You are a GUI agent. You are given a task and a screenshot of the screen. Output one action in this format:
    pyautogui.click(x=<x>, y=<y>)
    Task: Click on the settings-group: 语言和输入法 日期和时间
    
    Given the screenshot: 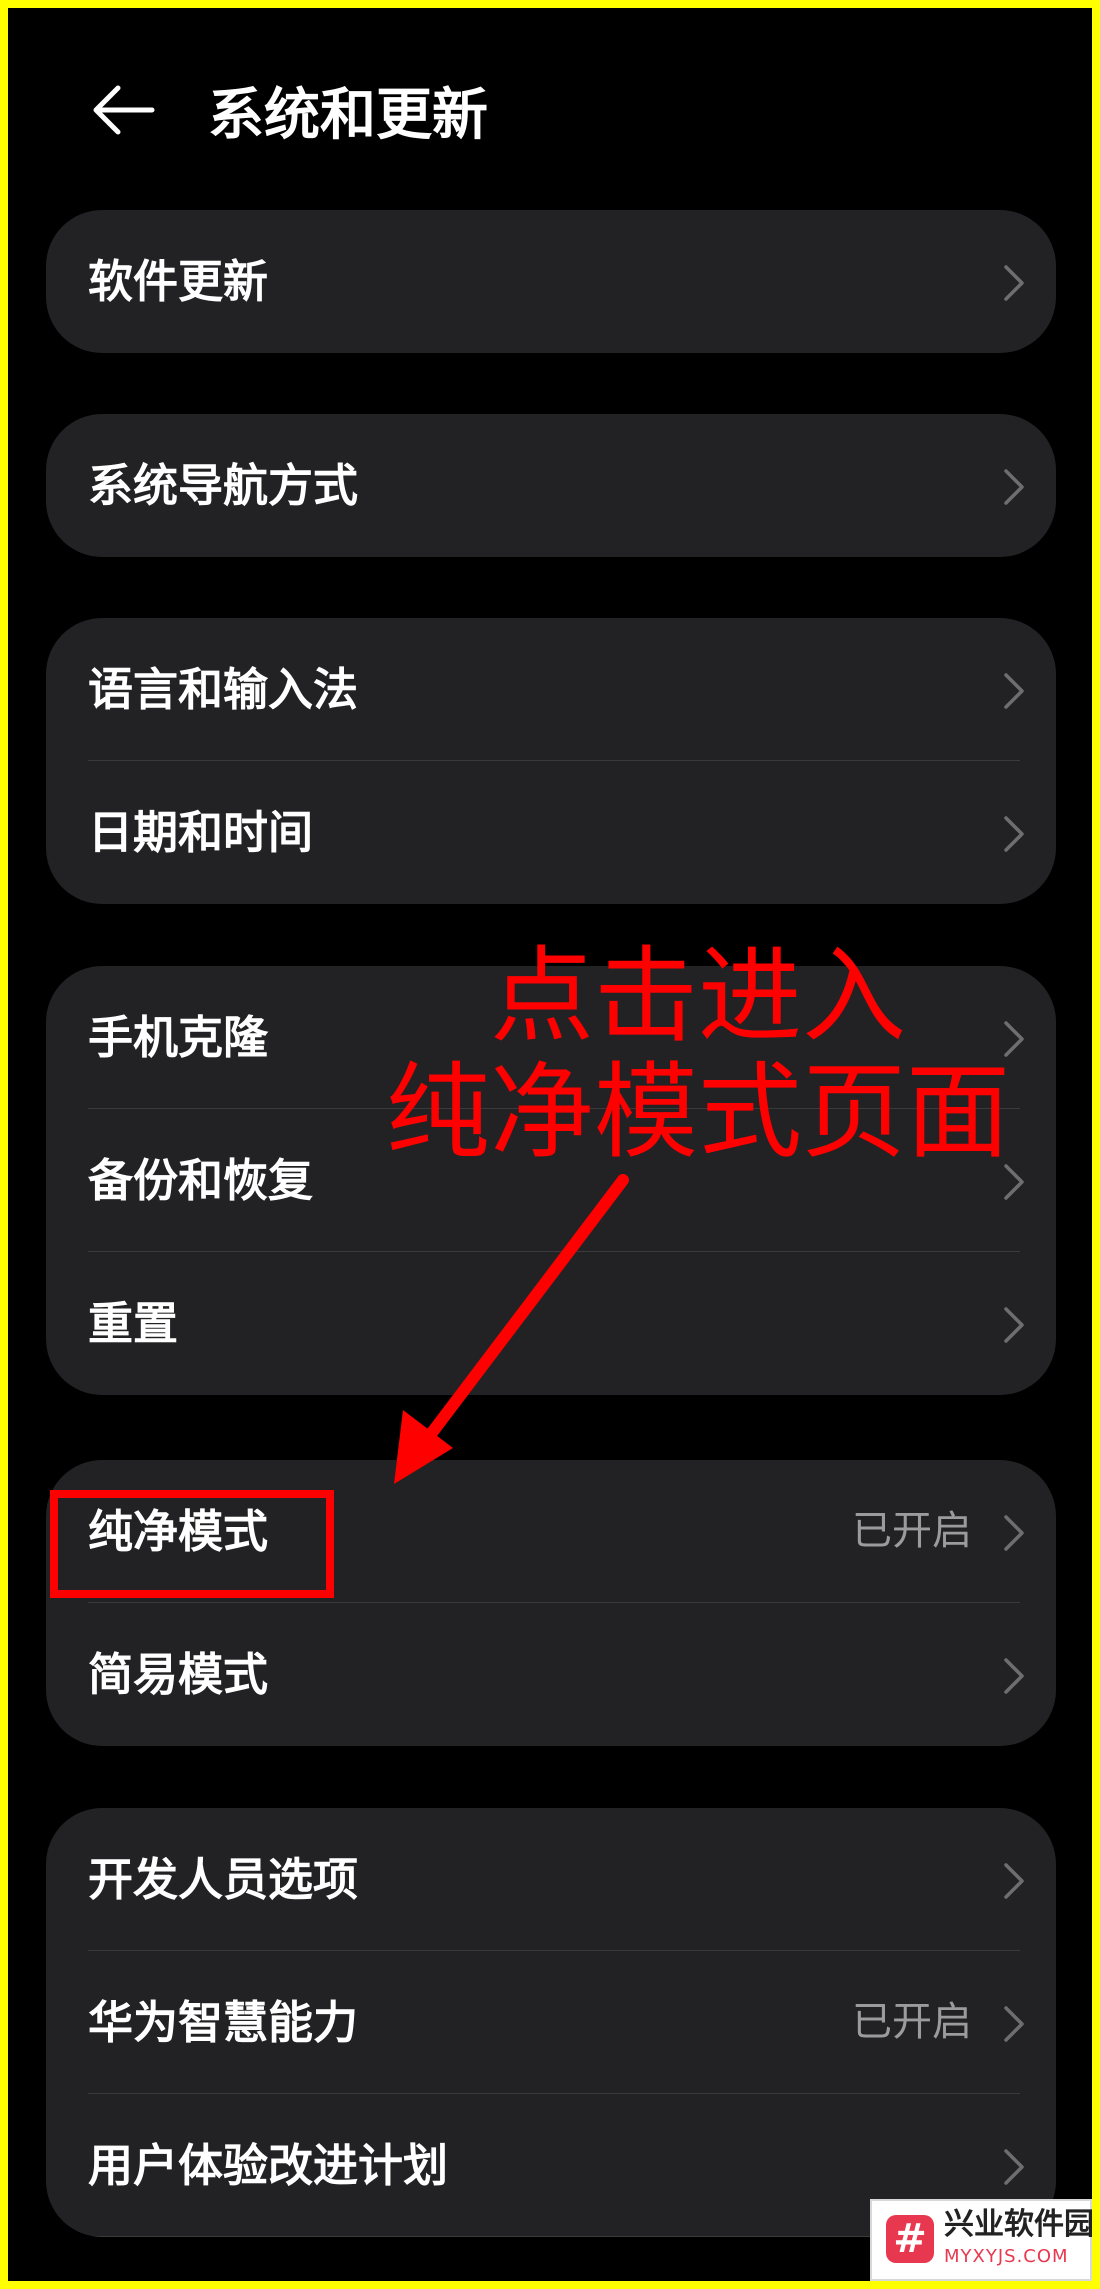 What is the action you would take?
    pyautogui.click(x=551, y=761)
    